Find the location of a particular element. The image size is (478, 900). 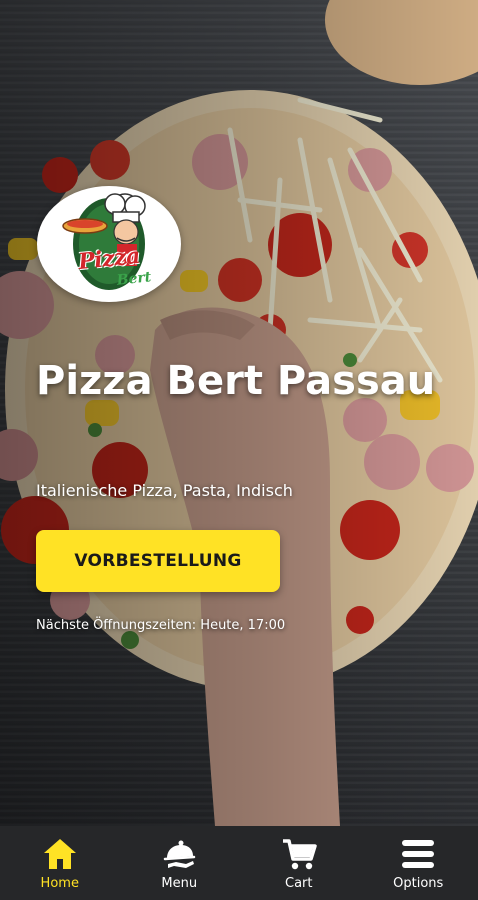

home-icon is located at coordinates (59, 853).